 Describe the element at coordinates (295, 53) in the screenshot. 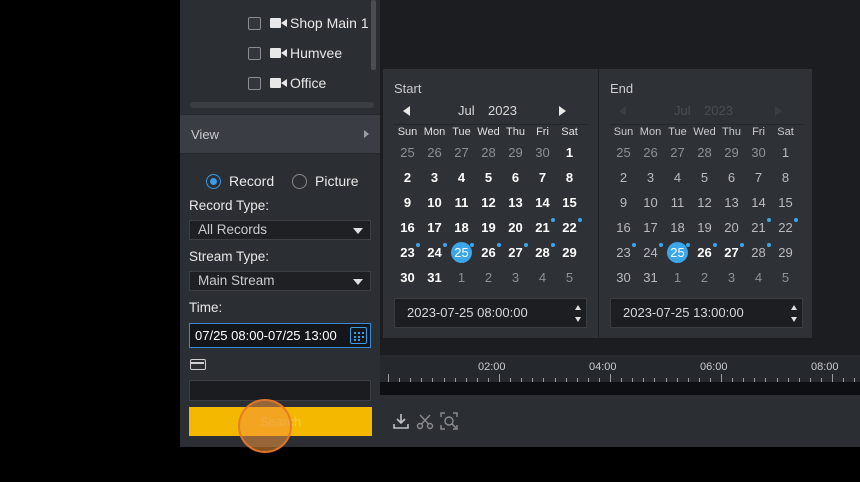

I see `camera-item: Humvee` at that location.